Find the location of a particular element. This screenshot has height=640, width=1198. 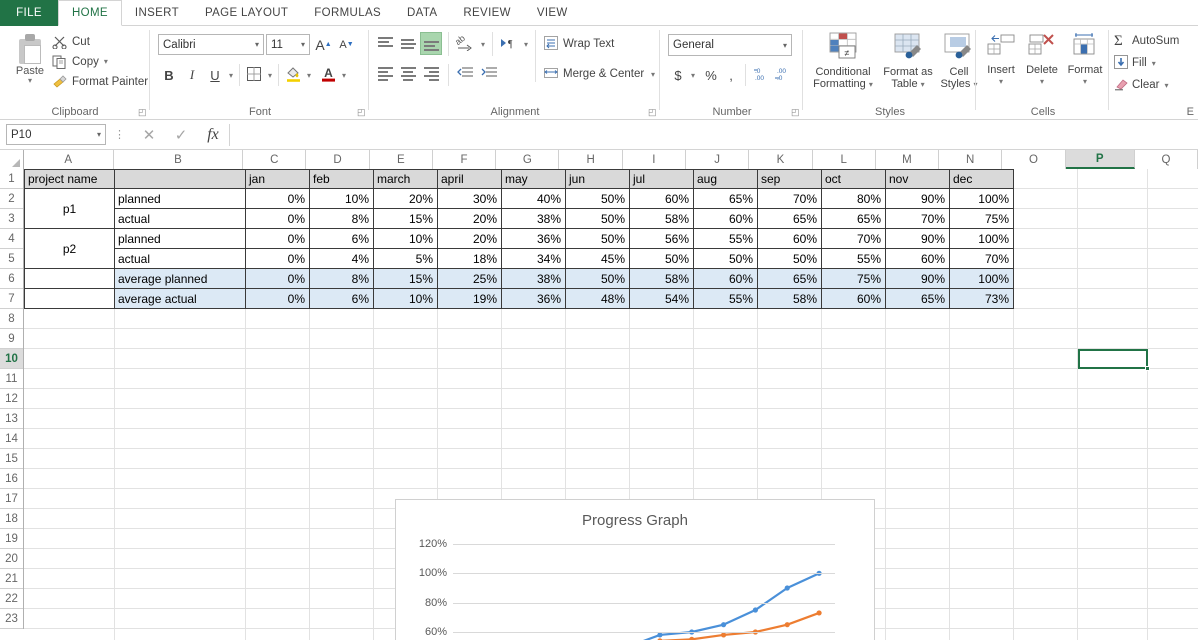

value-cell-r7-L: 60% is located at coordinates (854, 299).